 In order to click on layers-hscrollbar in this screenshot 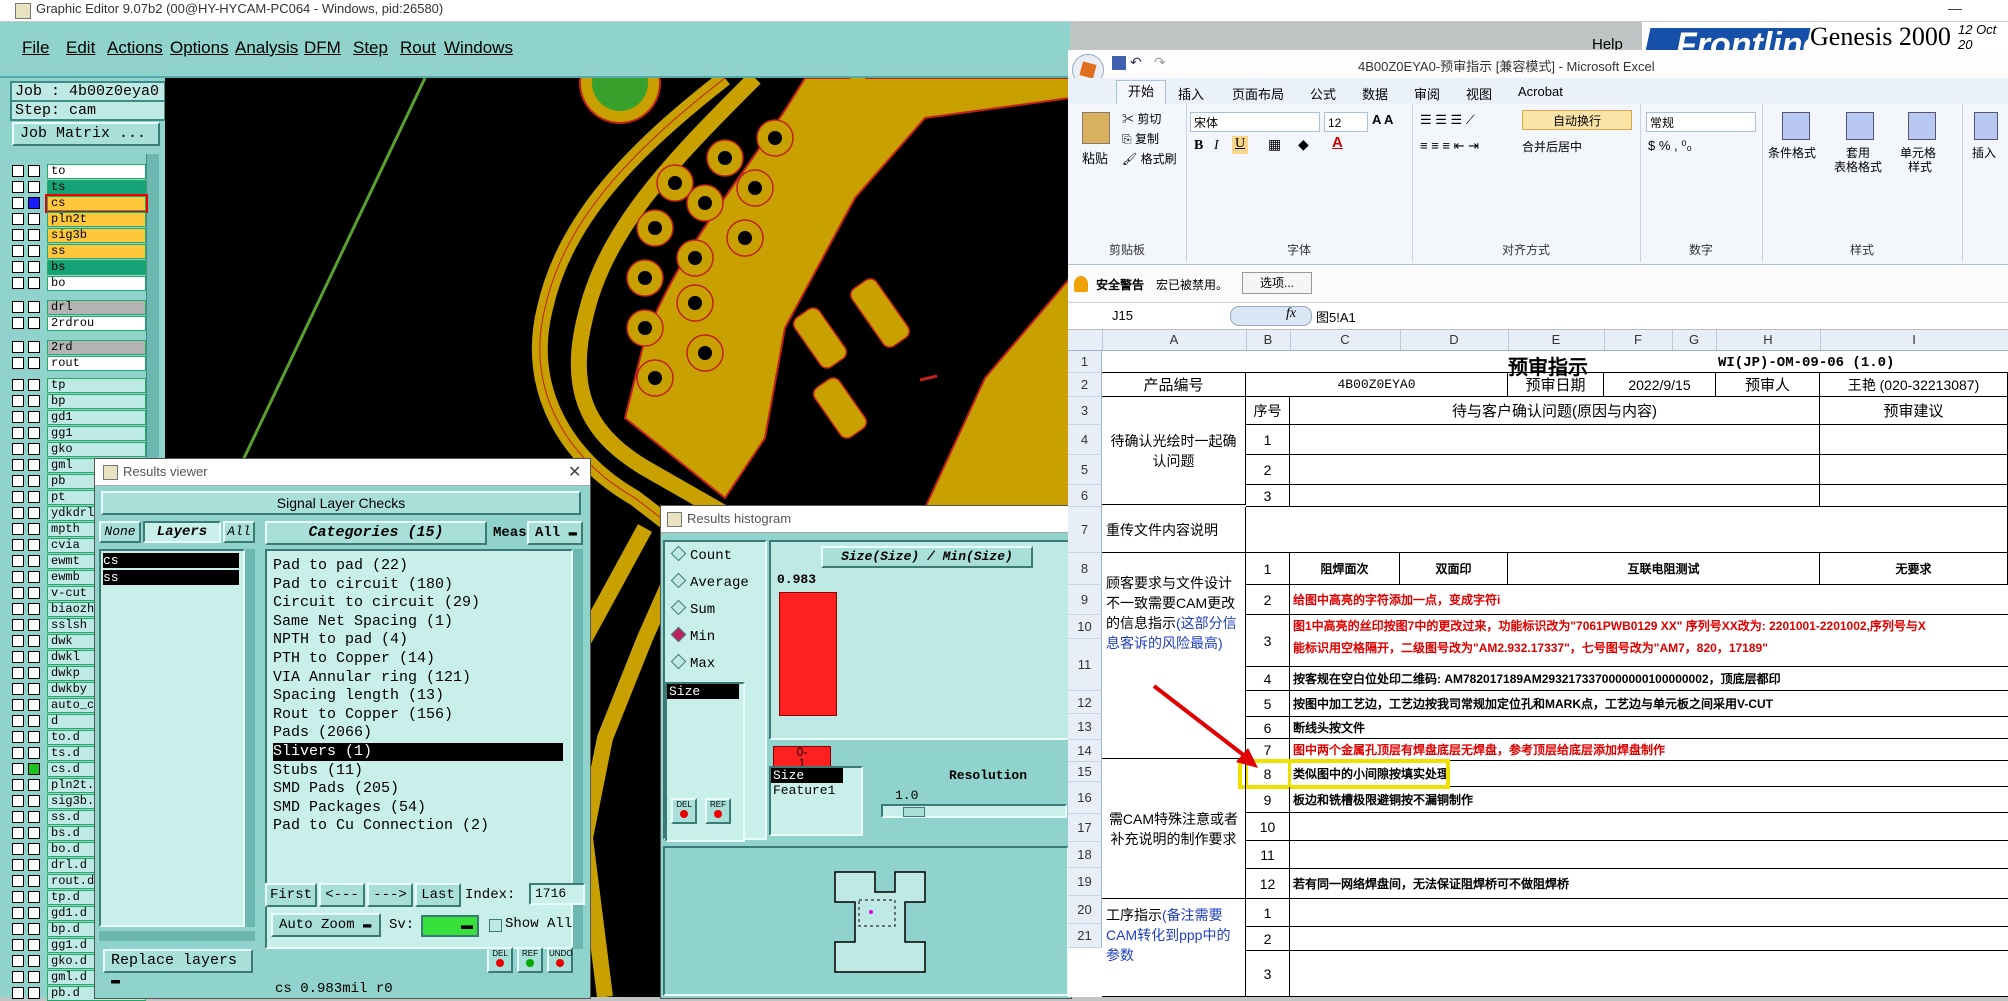, I will do `click(177, 936)`.